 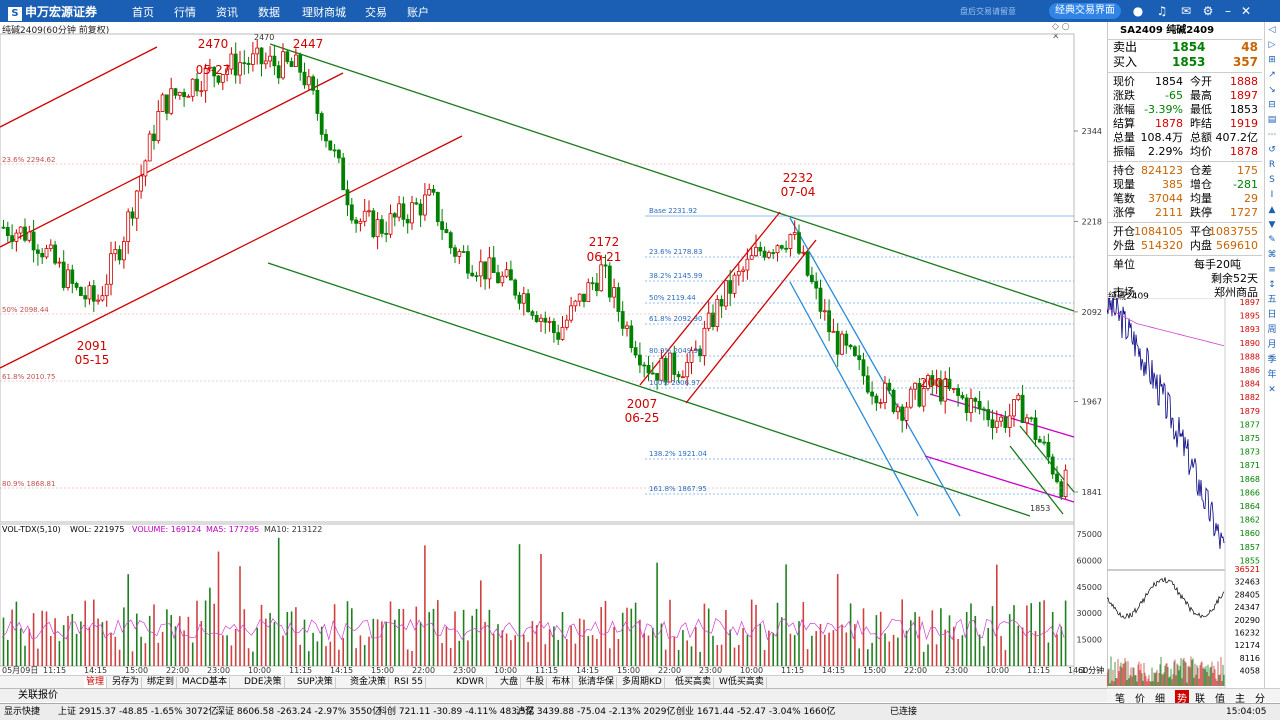 What do you see at coordinates (126, 682) in the screenshot?
I see `indicator-tab: 另存为` at bounding box center [126, 682].